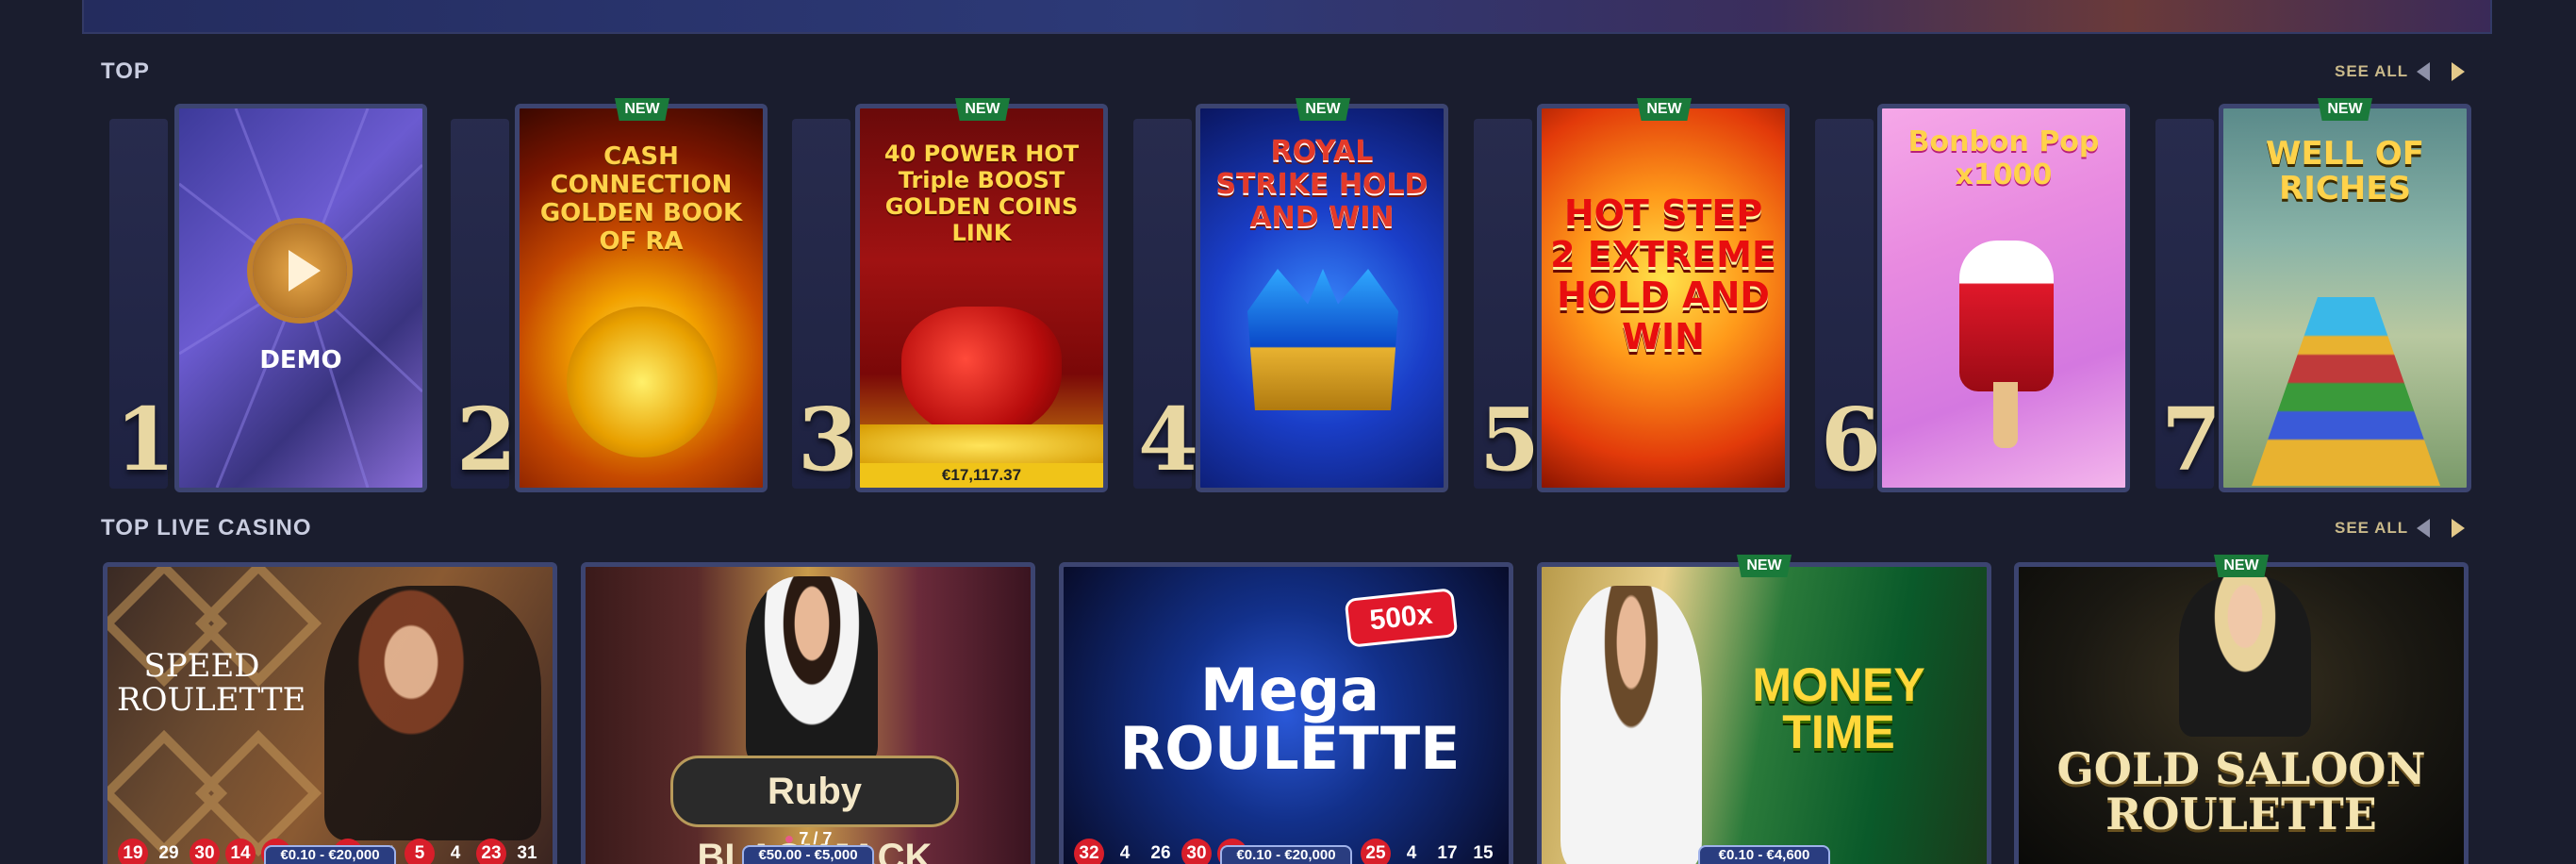 The width and height of the screenshot is (2576, 864). What do you see at coordinates (1764, 854) in the screenshot?
I see `bet-range-badge: €0.10 - €4,600` at bounding box center [1764, 854].